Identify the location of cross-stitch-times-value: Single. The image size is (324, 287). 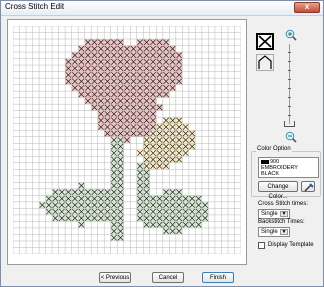
(269, 214).